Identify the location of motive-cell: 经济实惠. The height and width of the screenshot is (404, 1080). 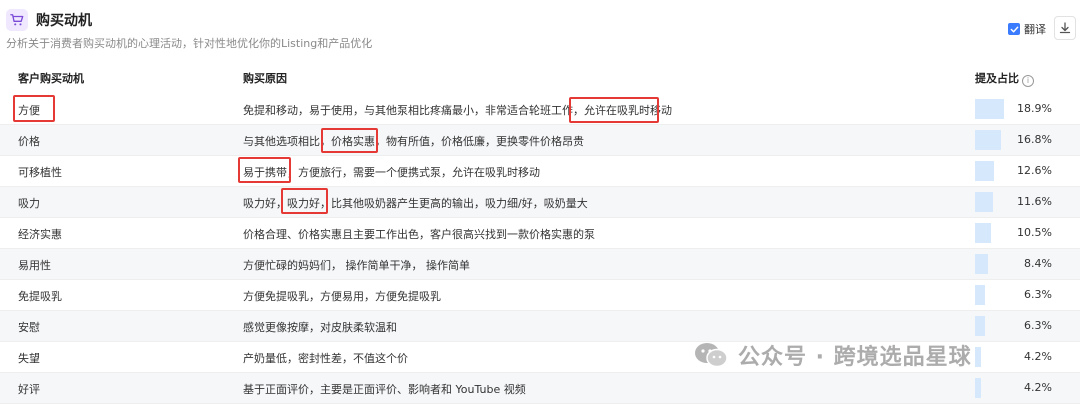
(40, 234).